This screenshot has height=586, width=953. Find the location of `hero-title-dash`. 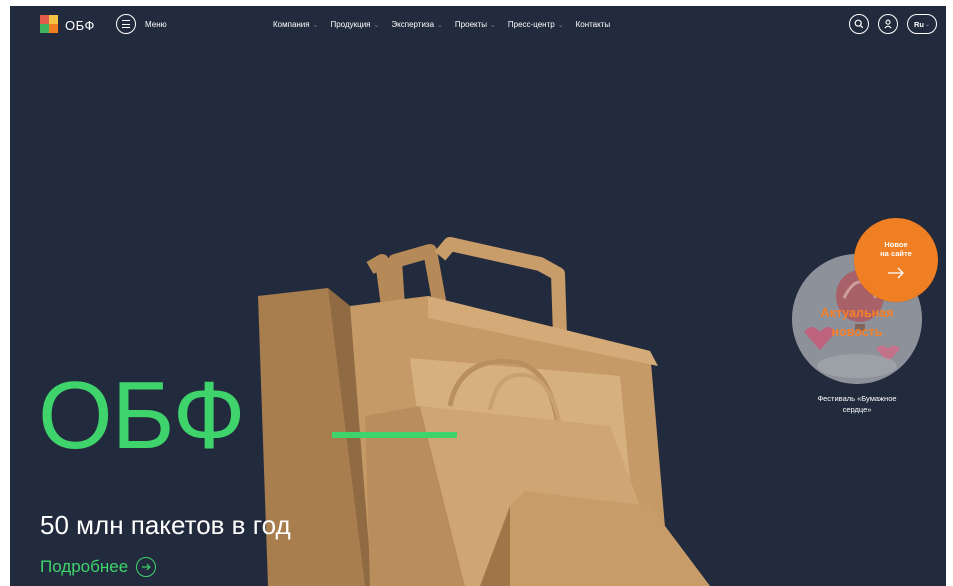

hero-title-dash is located at coordinates (394, 435).